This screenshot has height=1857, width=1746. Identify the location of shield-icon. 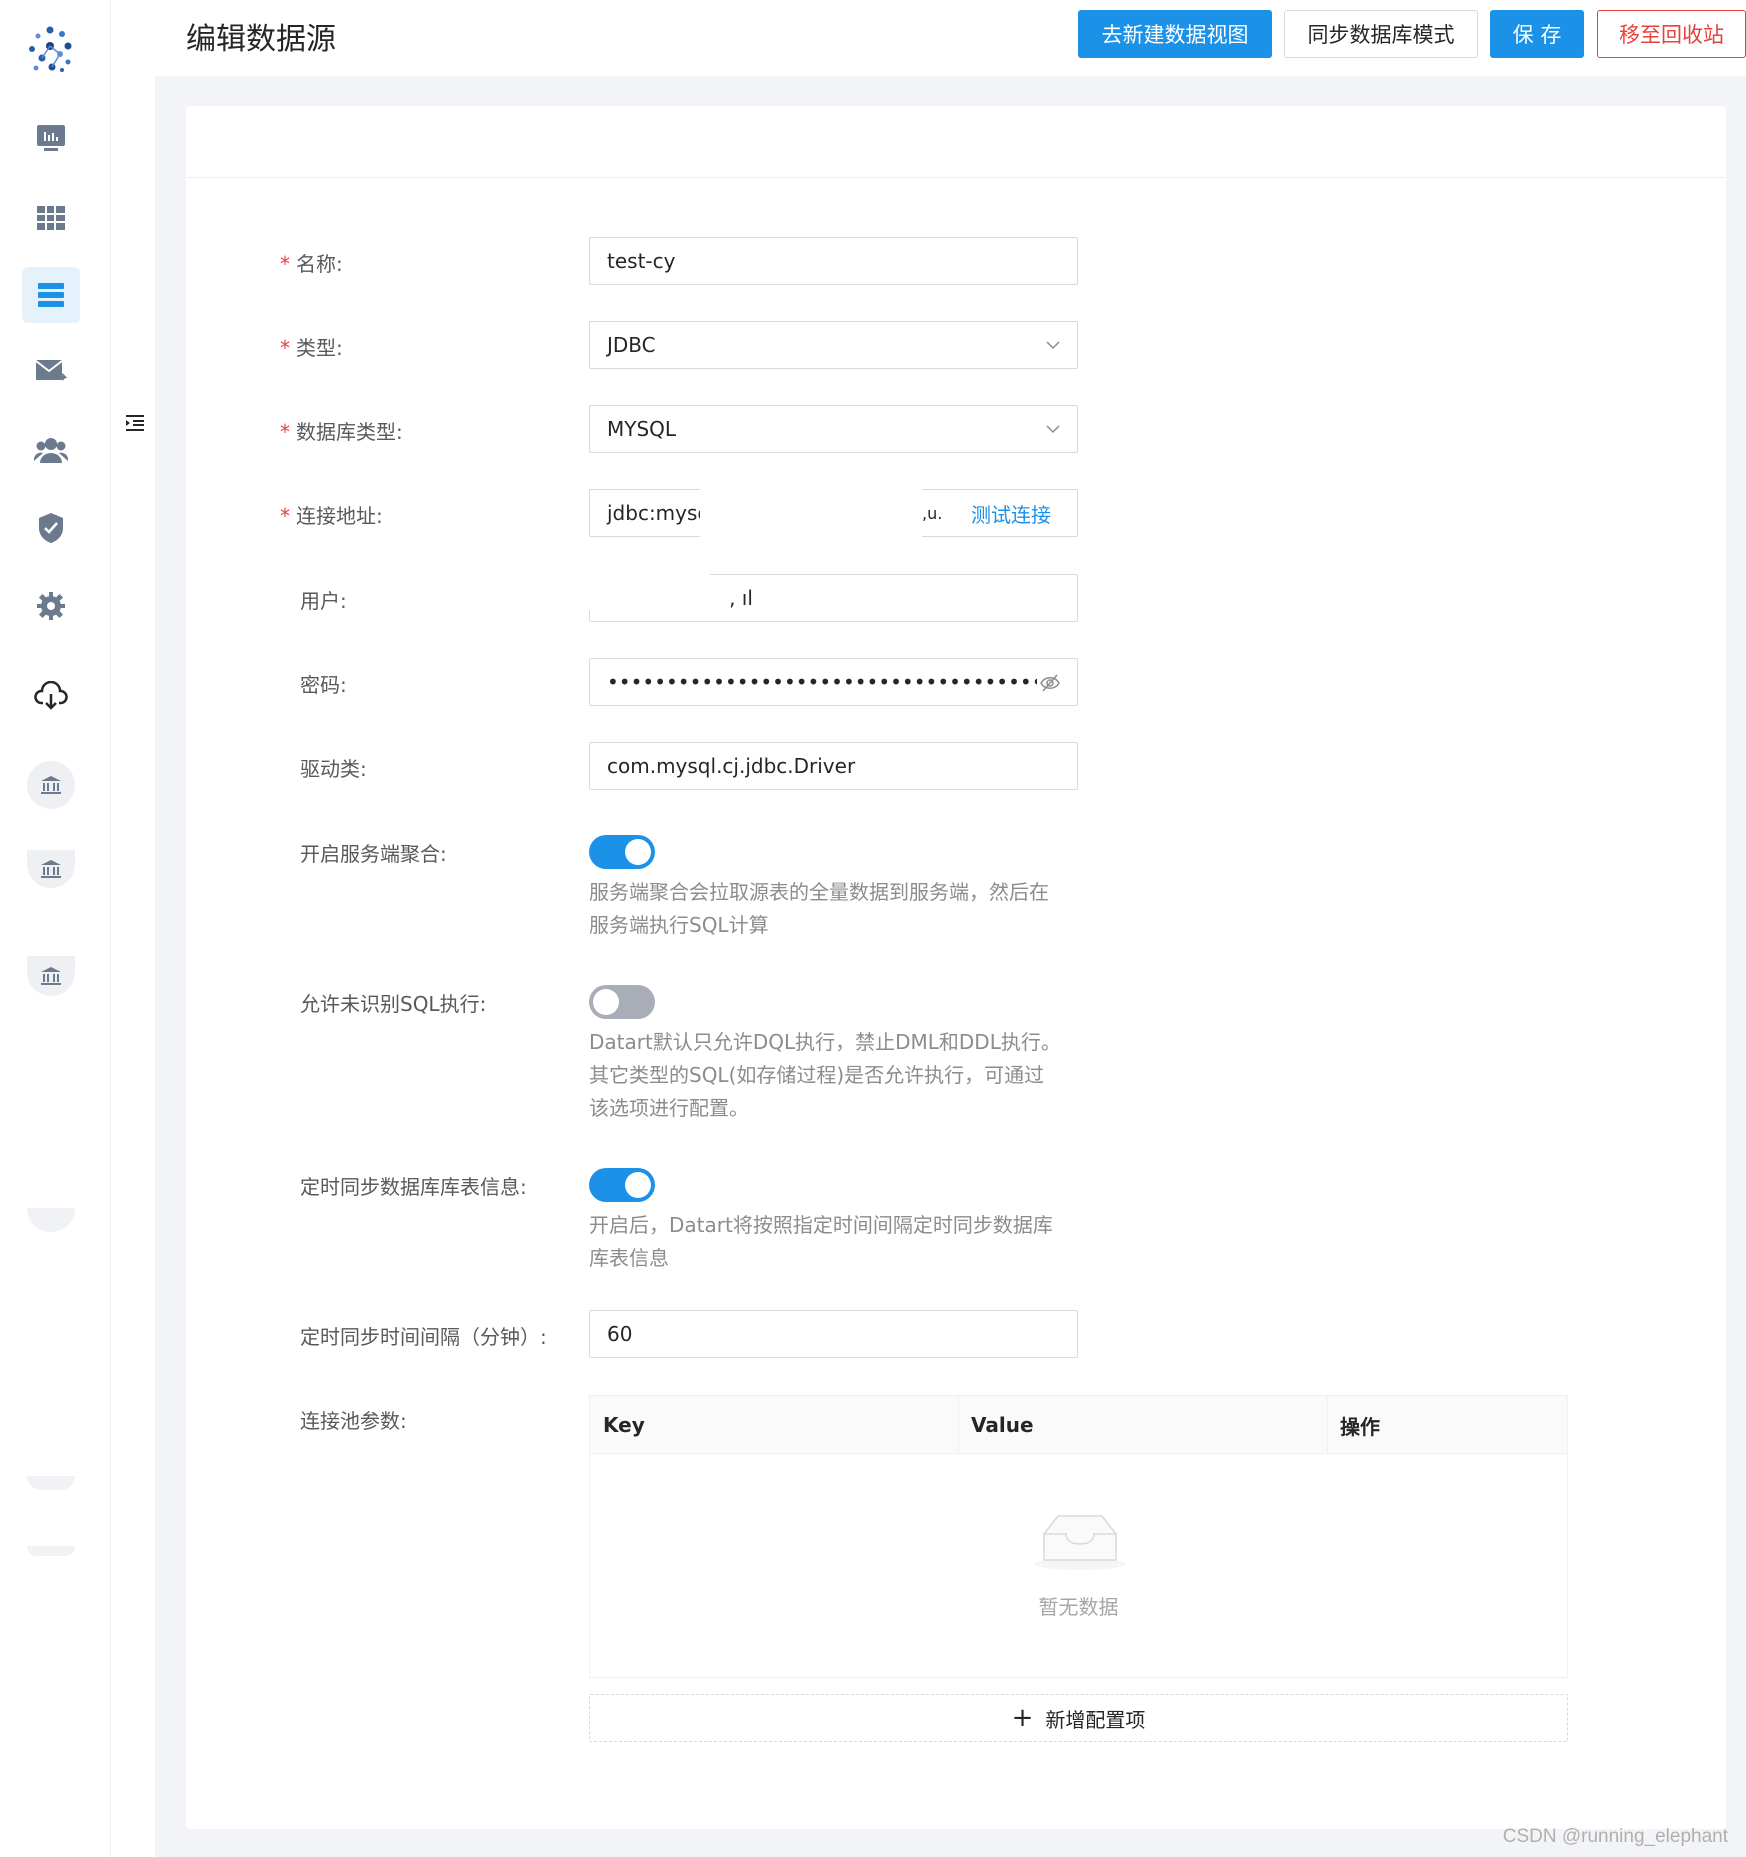
(51, 528).